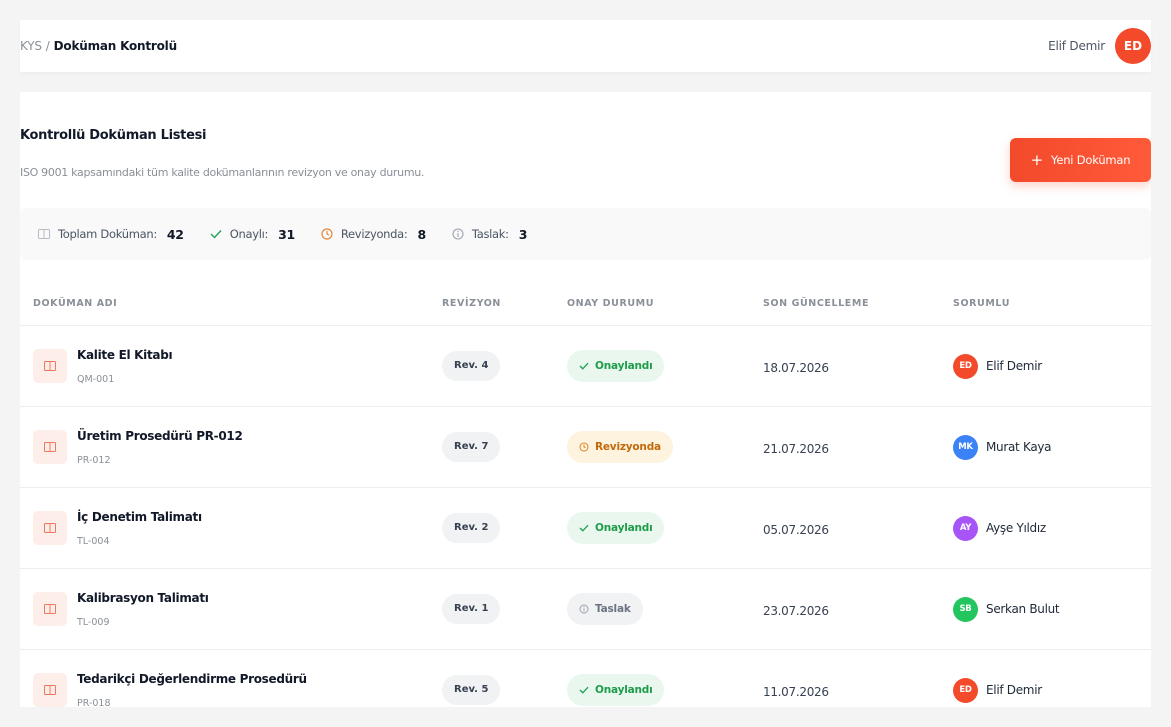 This screenshot has height=727, width=1171. What do you see at coordinates (858, 690) in the screenshot?
I see `cell-updated: 11.07.2026` at bounding box center [858, 690].